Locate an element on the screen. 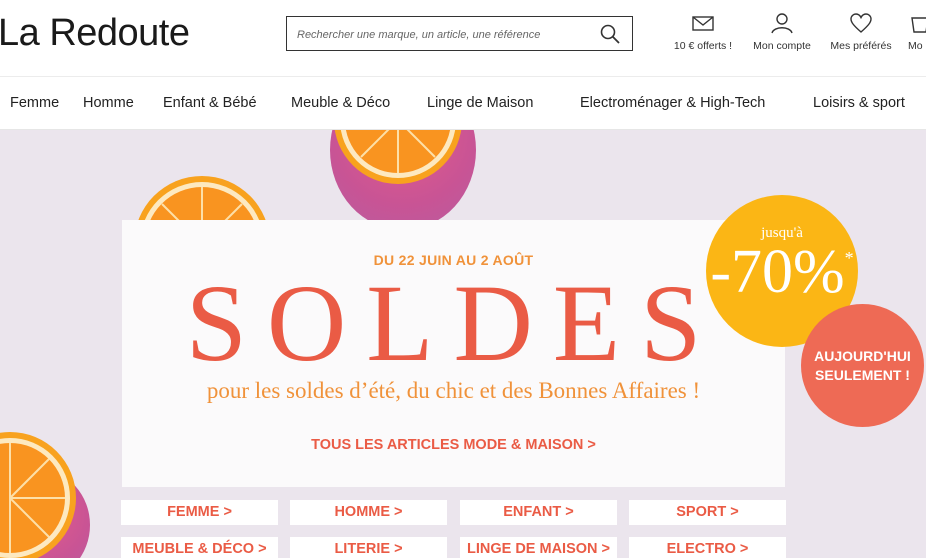 This screenshot has height=558, width=926. category-electro-button: ELECTRO > is located at coordinates (707, 547).